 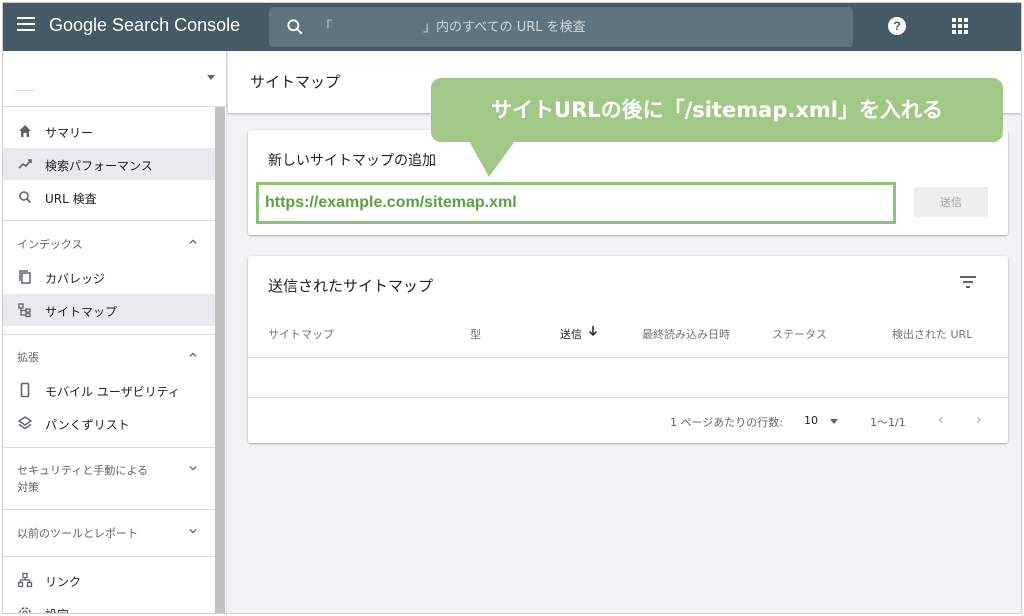 What do you see at coordinates (75, 279) in the screenshot?
I see `sidebar-item-label: カバレッジ` at bounding box center [75, 279].